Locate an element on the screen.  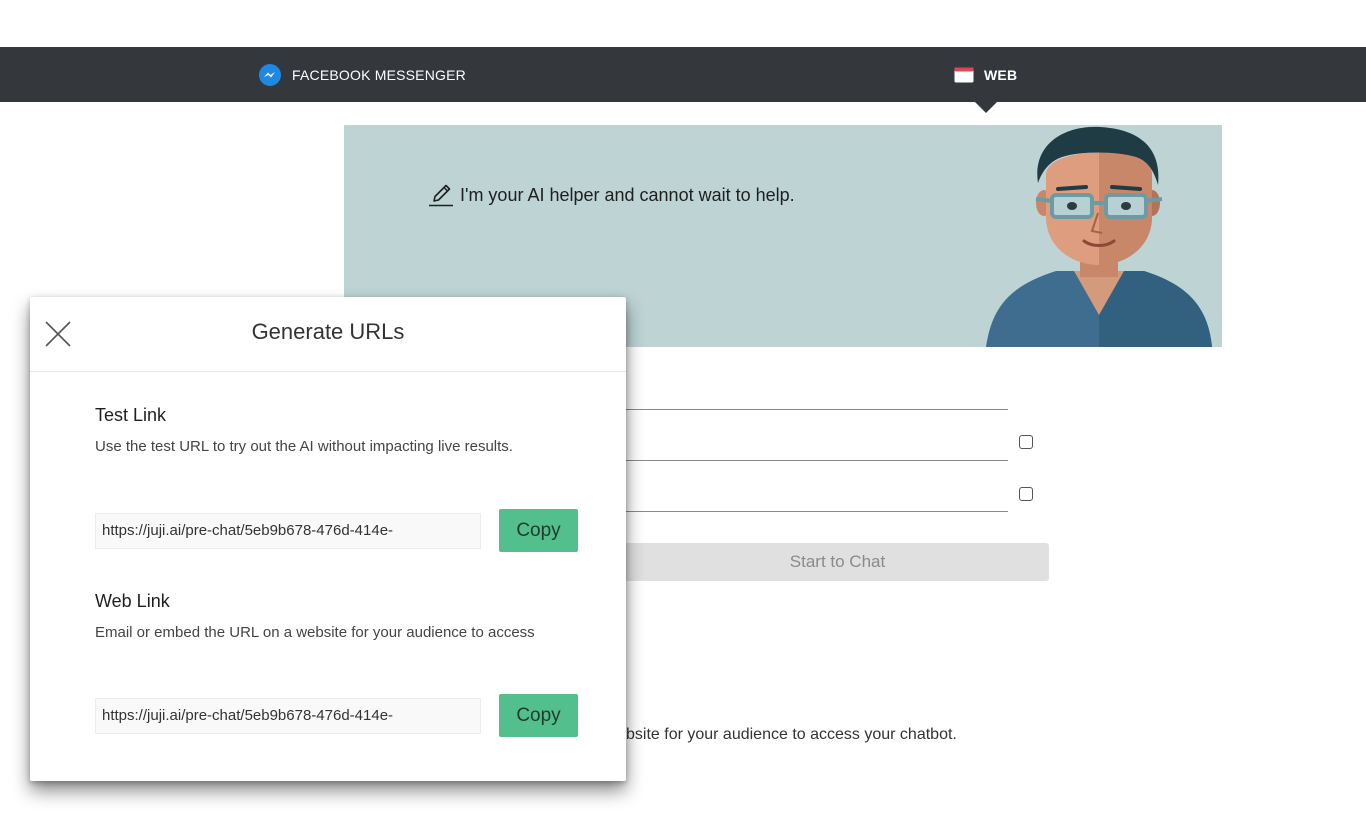
messenger-icon is located at coordinates (270, 75).